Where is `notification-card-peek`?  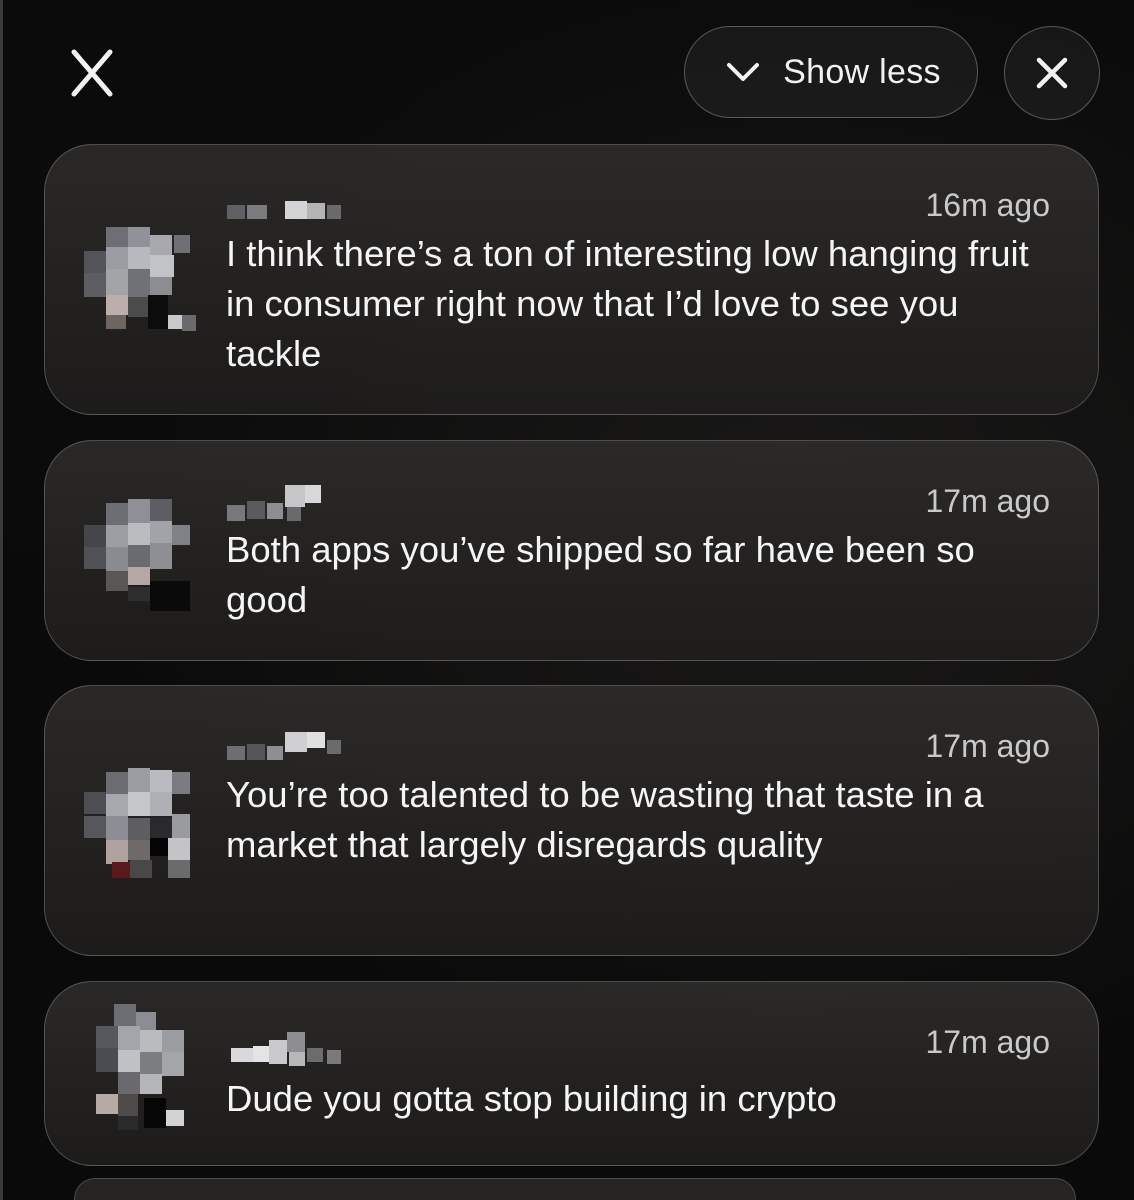 notification-card-peek is located at coordinates (575, 1189).